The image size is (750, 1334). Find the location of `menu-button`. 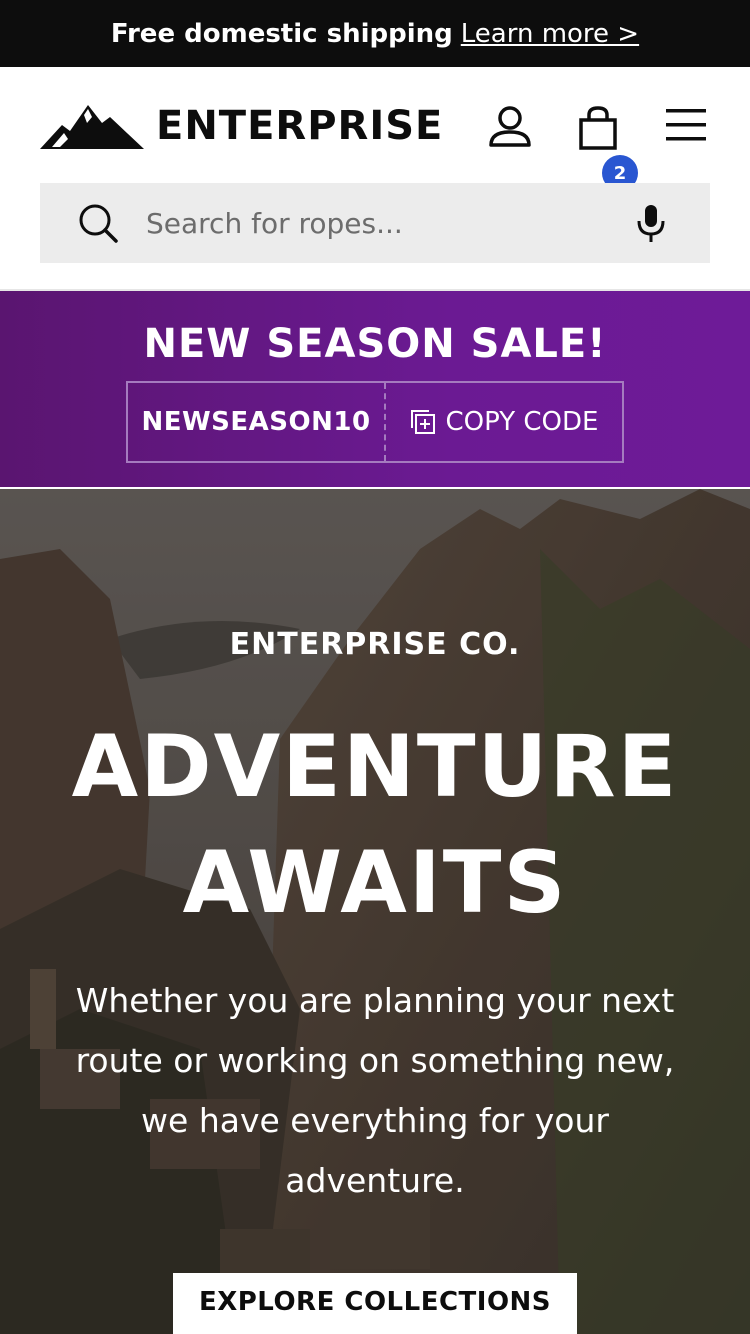

menu-button is located at coordinates (686, 127).